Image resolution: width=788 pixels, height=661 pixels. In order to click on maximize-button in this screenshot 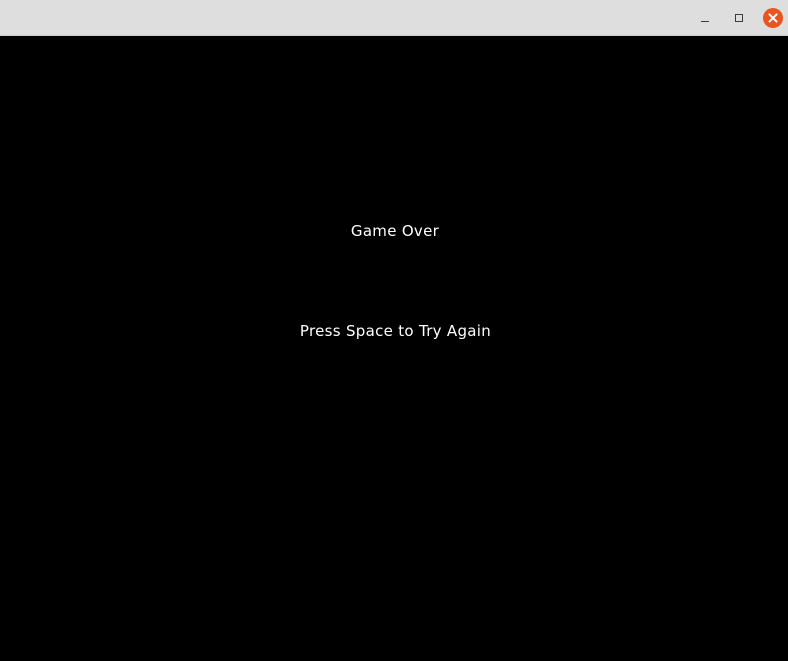, I will do `click(739, 18)`.